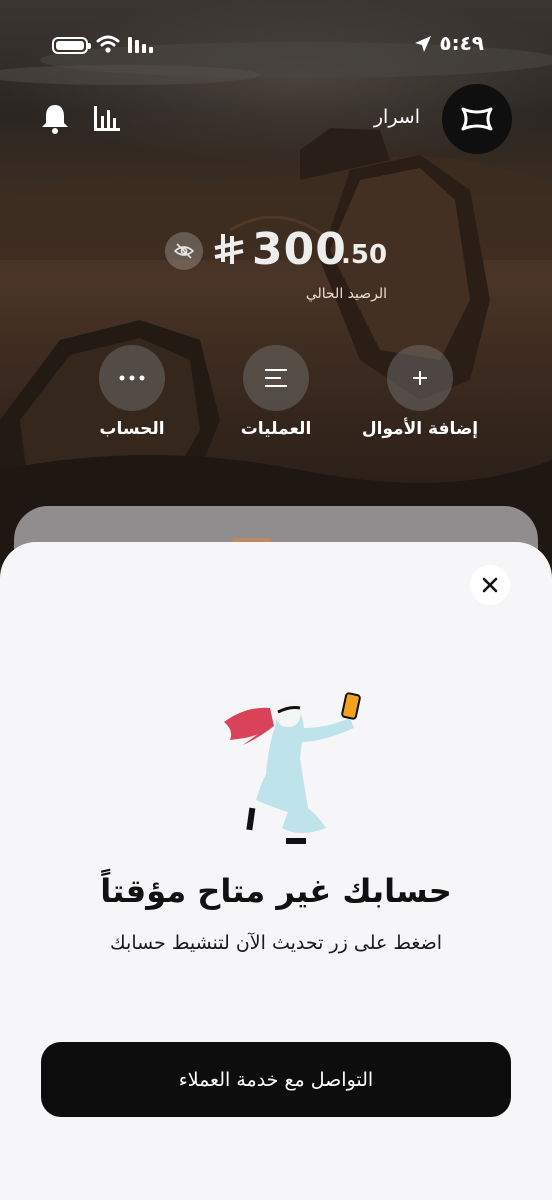 The width and height of the screenshot is (552, 1200). I want to click on status-time: ٥:٤٩, so click(461, 43).